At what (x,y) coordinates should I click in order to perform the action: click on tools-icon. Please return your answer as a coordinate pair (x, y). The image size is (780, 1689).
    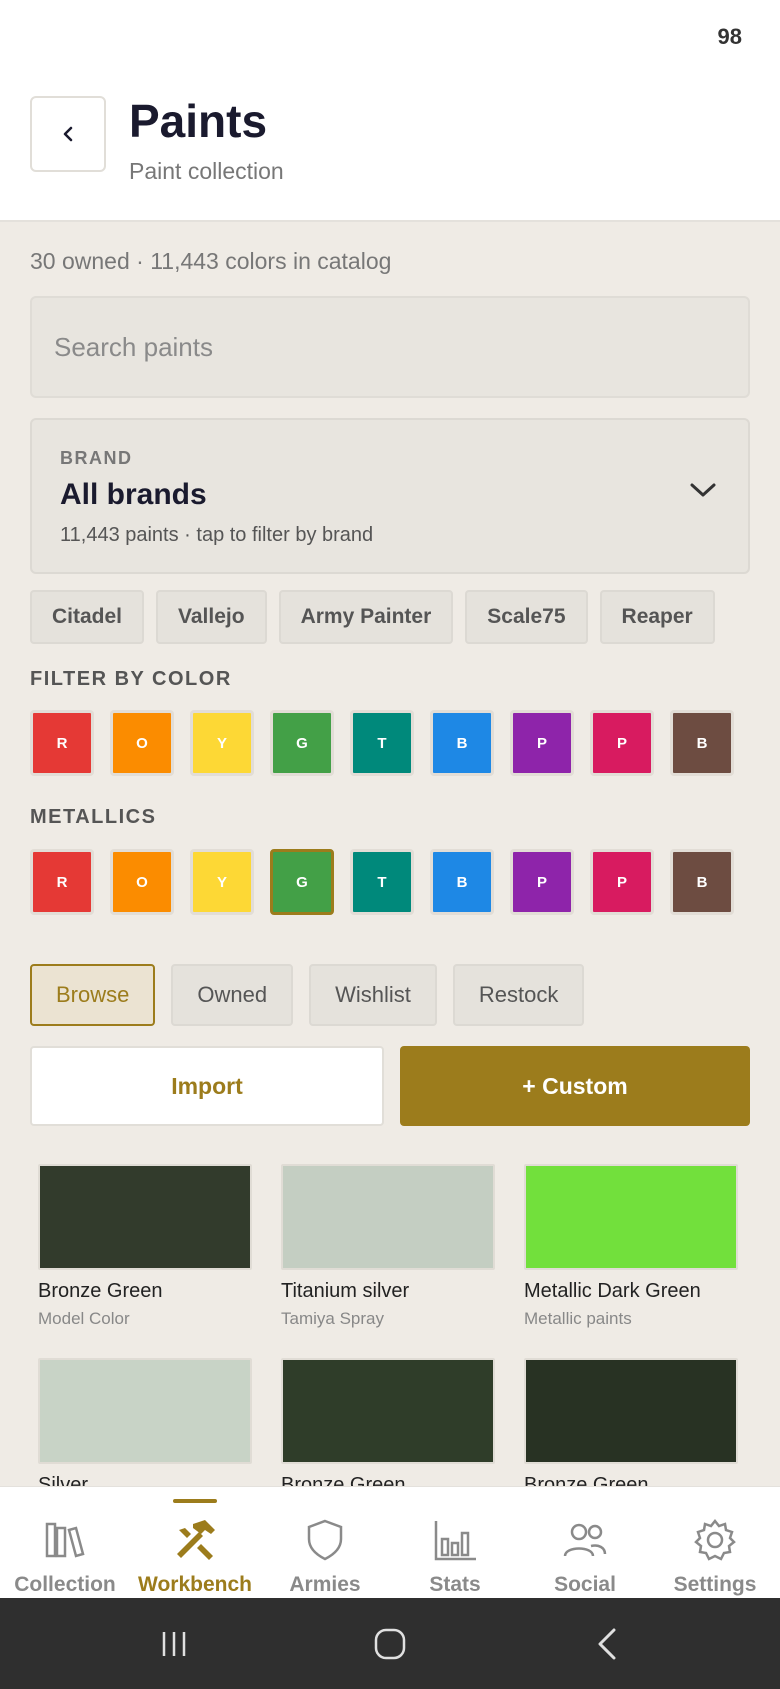
    Looking at the image, I should click on (196, 1540).